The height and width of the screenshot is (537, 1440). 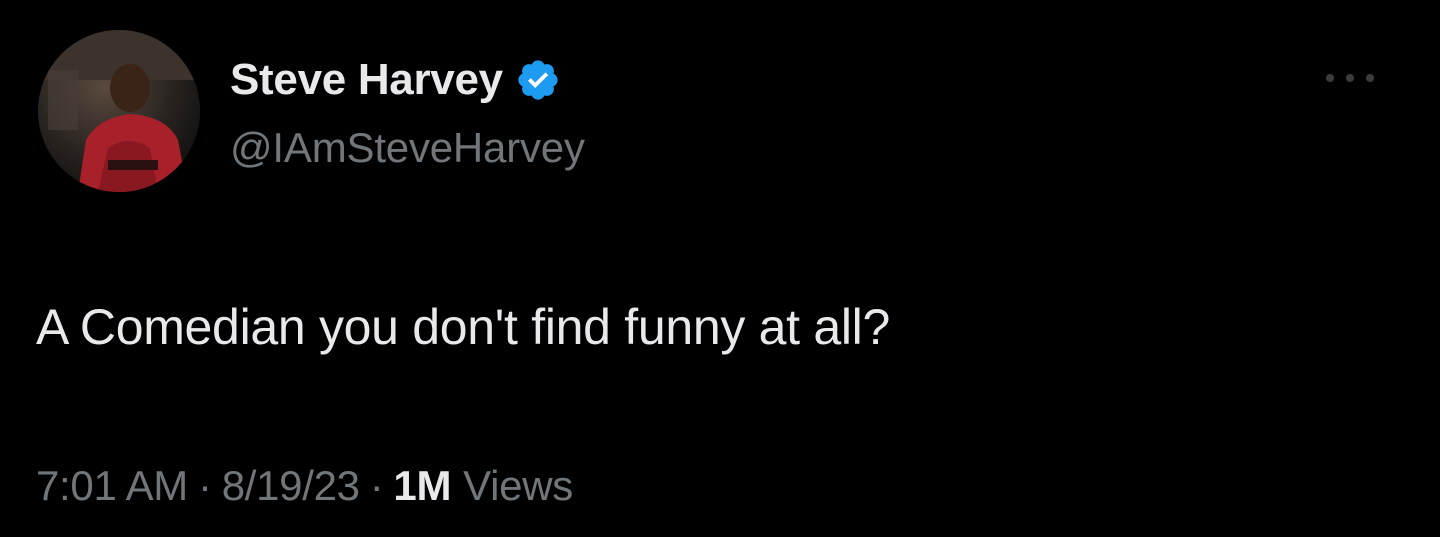 I want to click on tweet-time: 7:01 AM, so click(x=112, y=486).